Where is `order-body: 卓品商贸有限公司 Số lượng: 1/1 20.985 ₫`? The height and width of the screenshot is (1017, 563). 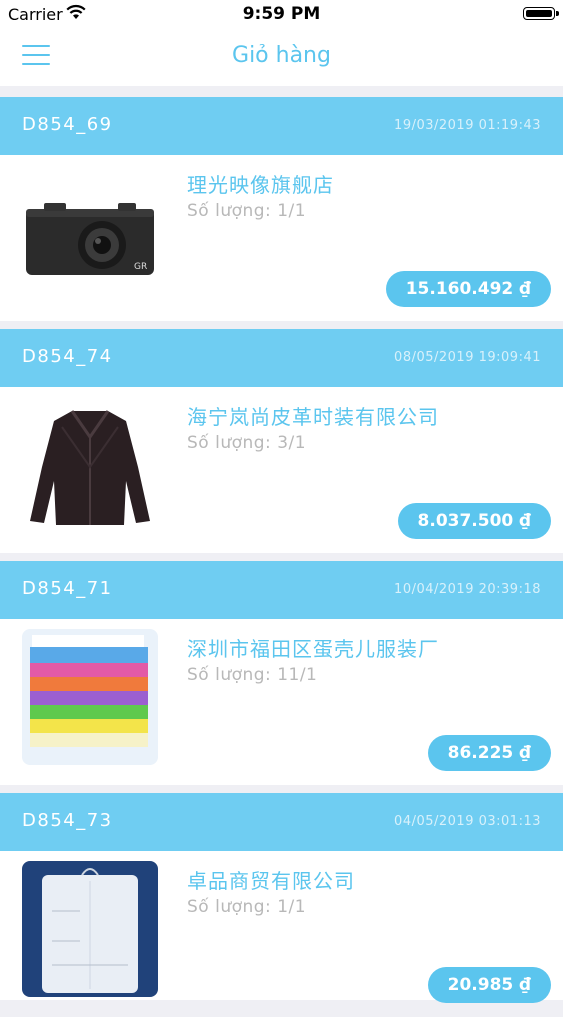 order-body: 卓品商贸有限公司 Số lượng: 1/1 20.985 ₫ is located at coordinates (281, 927).